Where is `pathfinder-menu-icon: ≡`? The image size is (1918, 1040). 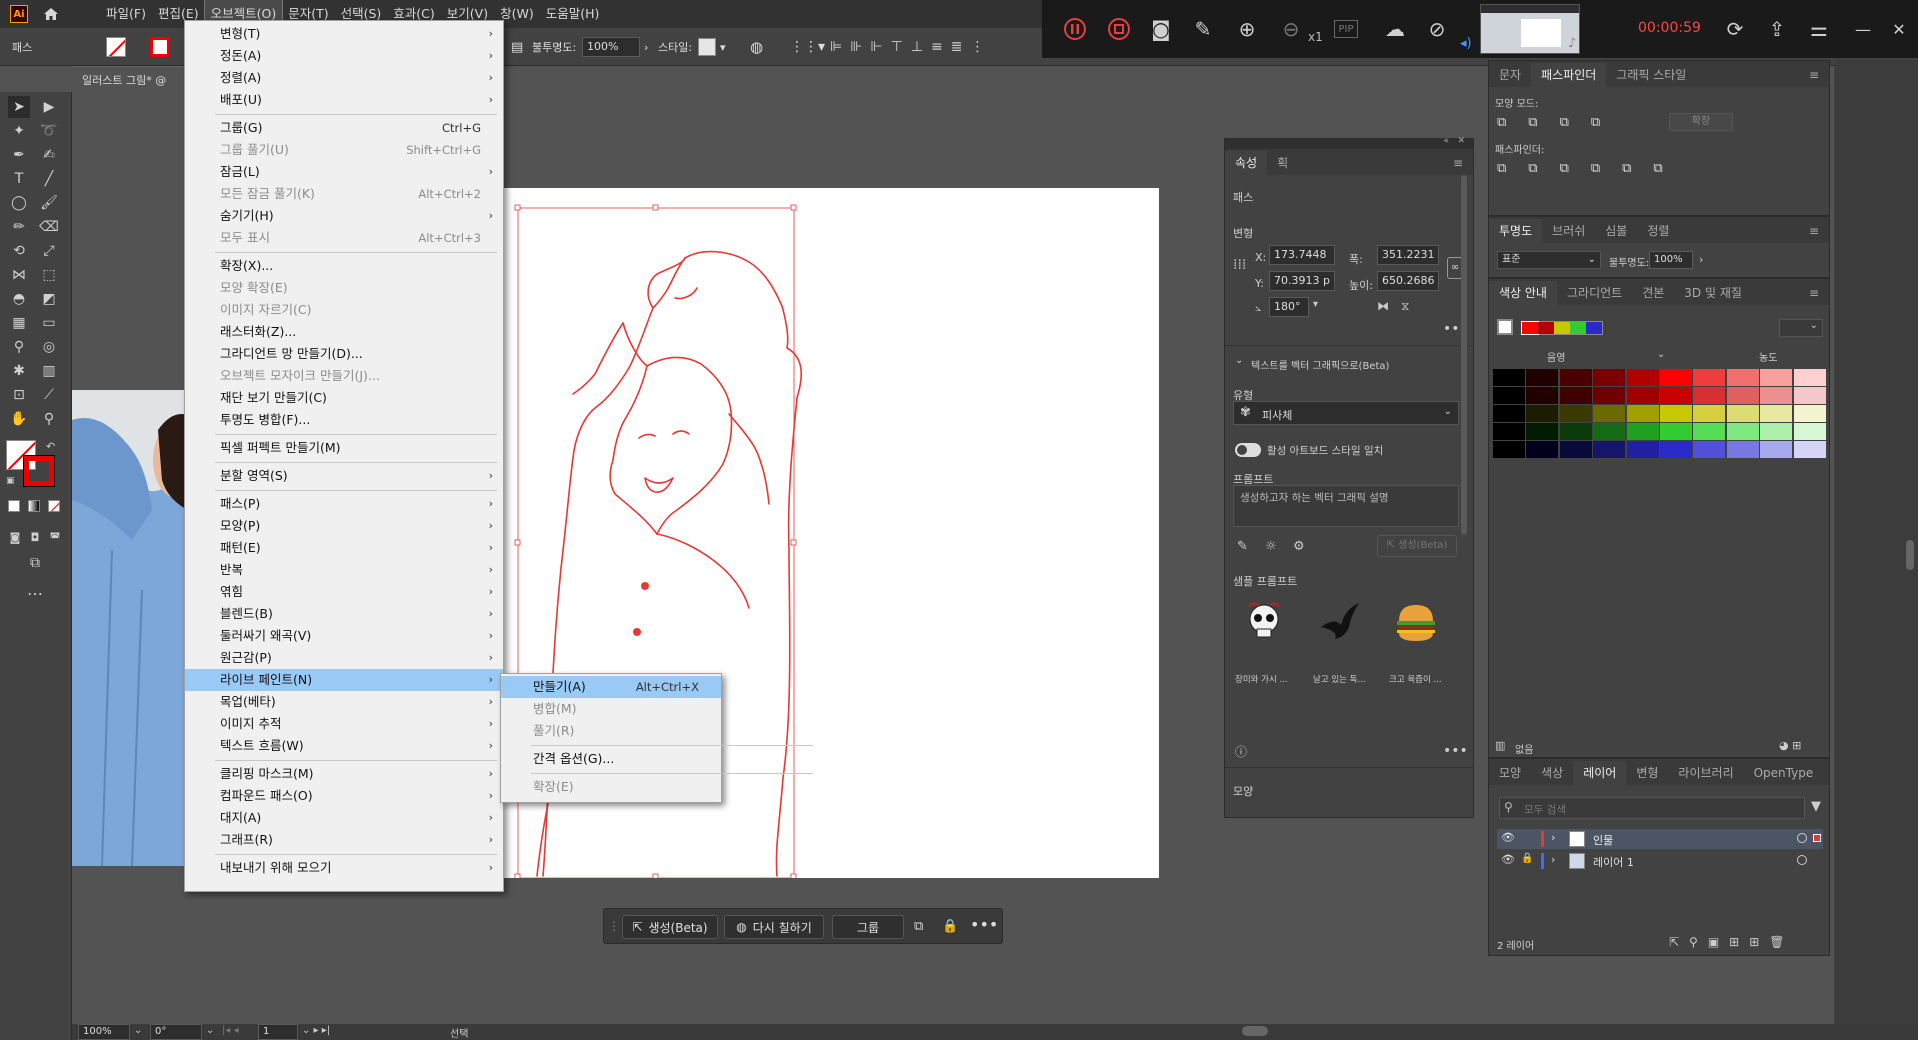 pathfinder-menu-icon: ≡ is located at coordinates (1814, 75).